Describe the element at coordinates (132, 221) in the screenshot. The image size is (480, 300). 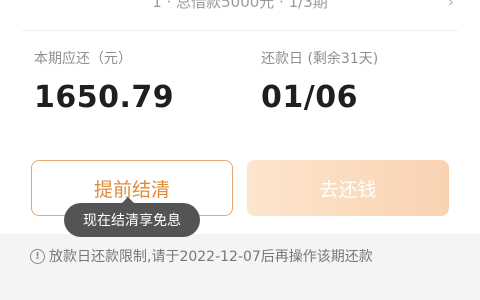
I see `tooltip-text: 现在结清享免息` at that location.